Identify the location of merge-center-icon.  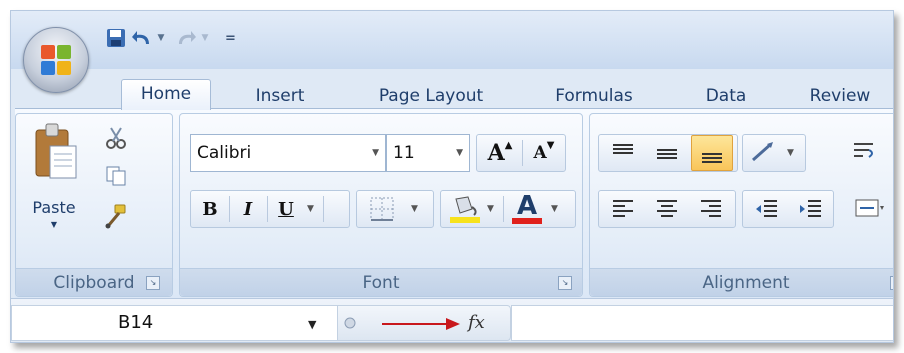
(869, 208).